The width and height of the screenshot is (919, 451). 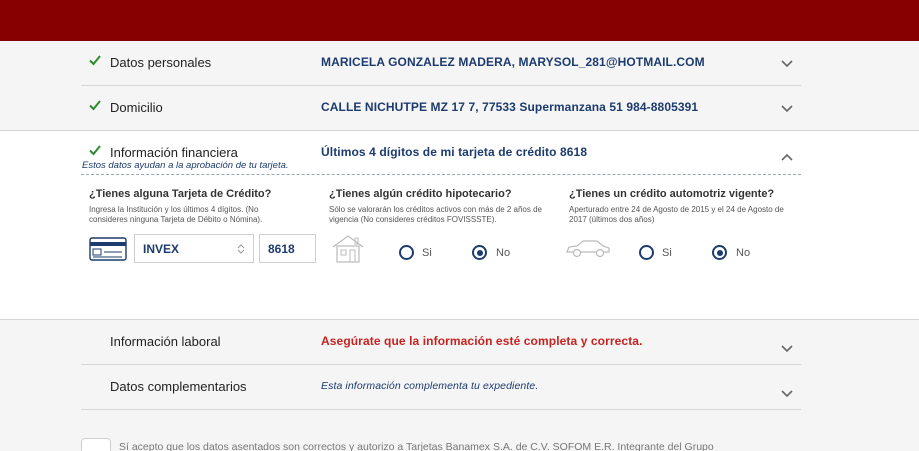 I want to click on chevron-up-icon, so click(x=787, y=157).